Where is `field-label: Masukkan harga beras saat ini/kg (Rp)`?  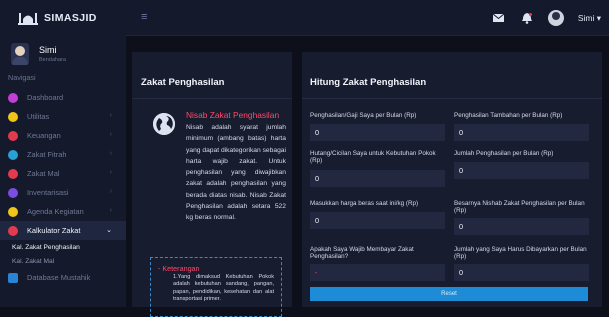 field-label: Masukkan harga beras saat ini/kg (Rp) is located at coordinates (364, 203).